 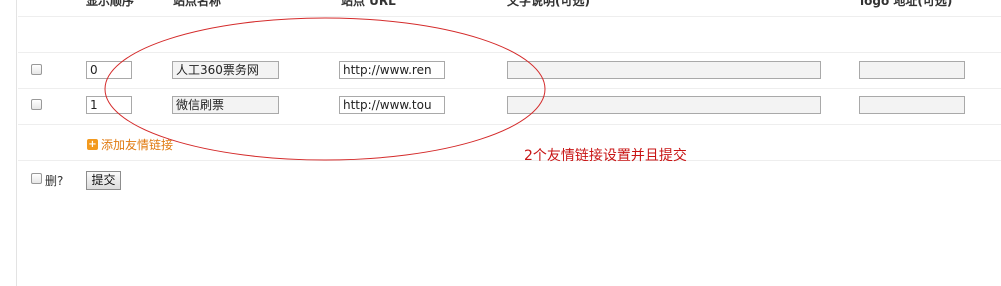 I want to click on annotation-text: 2个友情链接设置并且提交, so click(x=605, y=156).